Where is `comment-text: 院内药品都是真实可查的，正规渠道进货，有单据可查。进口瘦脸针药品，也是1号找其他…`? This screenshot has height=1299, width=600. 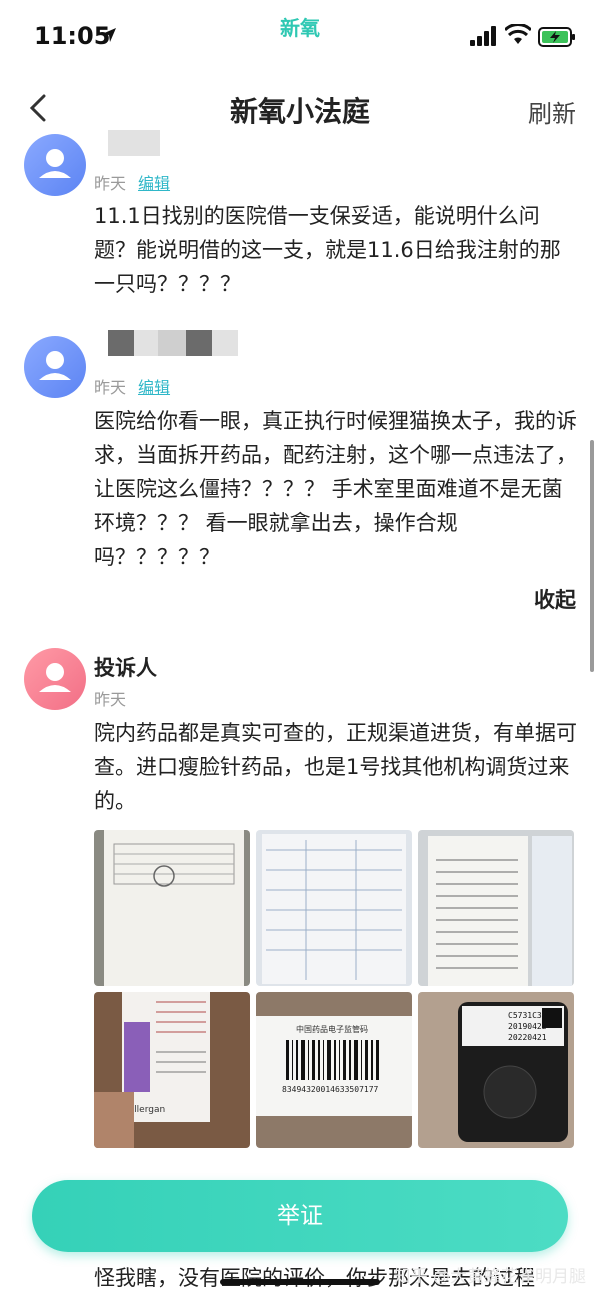 comment-text: 院内药品都是真实可查的，正规渠道进货，有单据可查。进口瘦脸针药品，也是1号找其他… is located at coordinates (335, 767).